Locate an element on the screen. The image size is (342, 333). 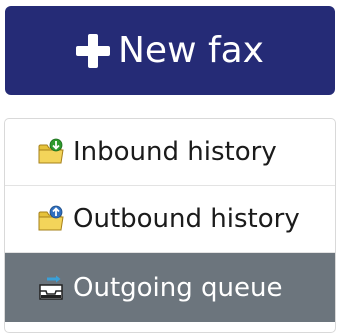
folder-download-icon is located at coordinates (51, 151).